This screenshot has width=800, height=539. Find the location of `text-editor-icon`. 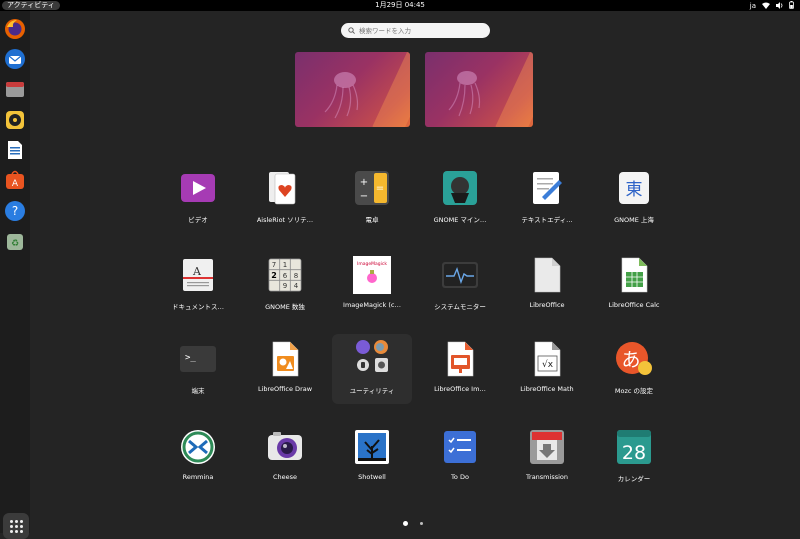

text-editor-icon is located at coordinates (547, 188).